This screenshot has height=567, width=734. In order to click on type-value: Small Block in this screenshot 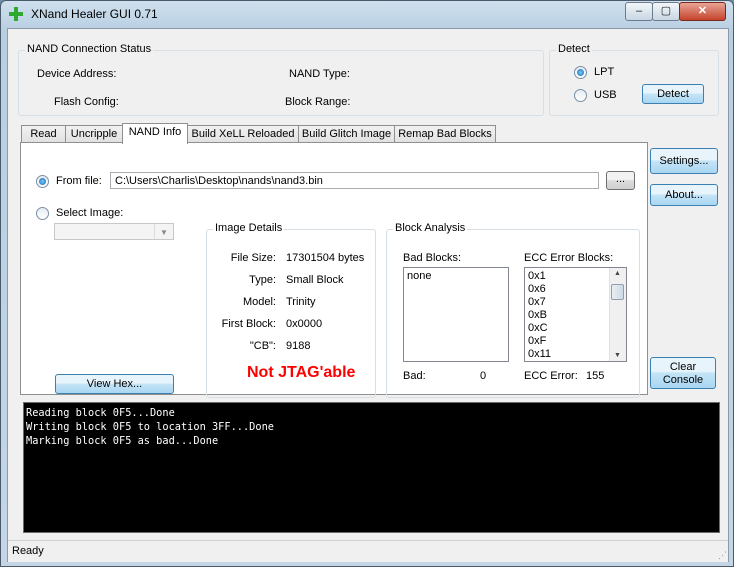, I will do `click(315, 280)`.